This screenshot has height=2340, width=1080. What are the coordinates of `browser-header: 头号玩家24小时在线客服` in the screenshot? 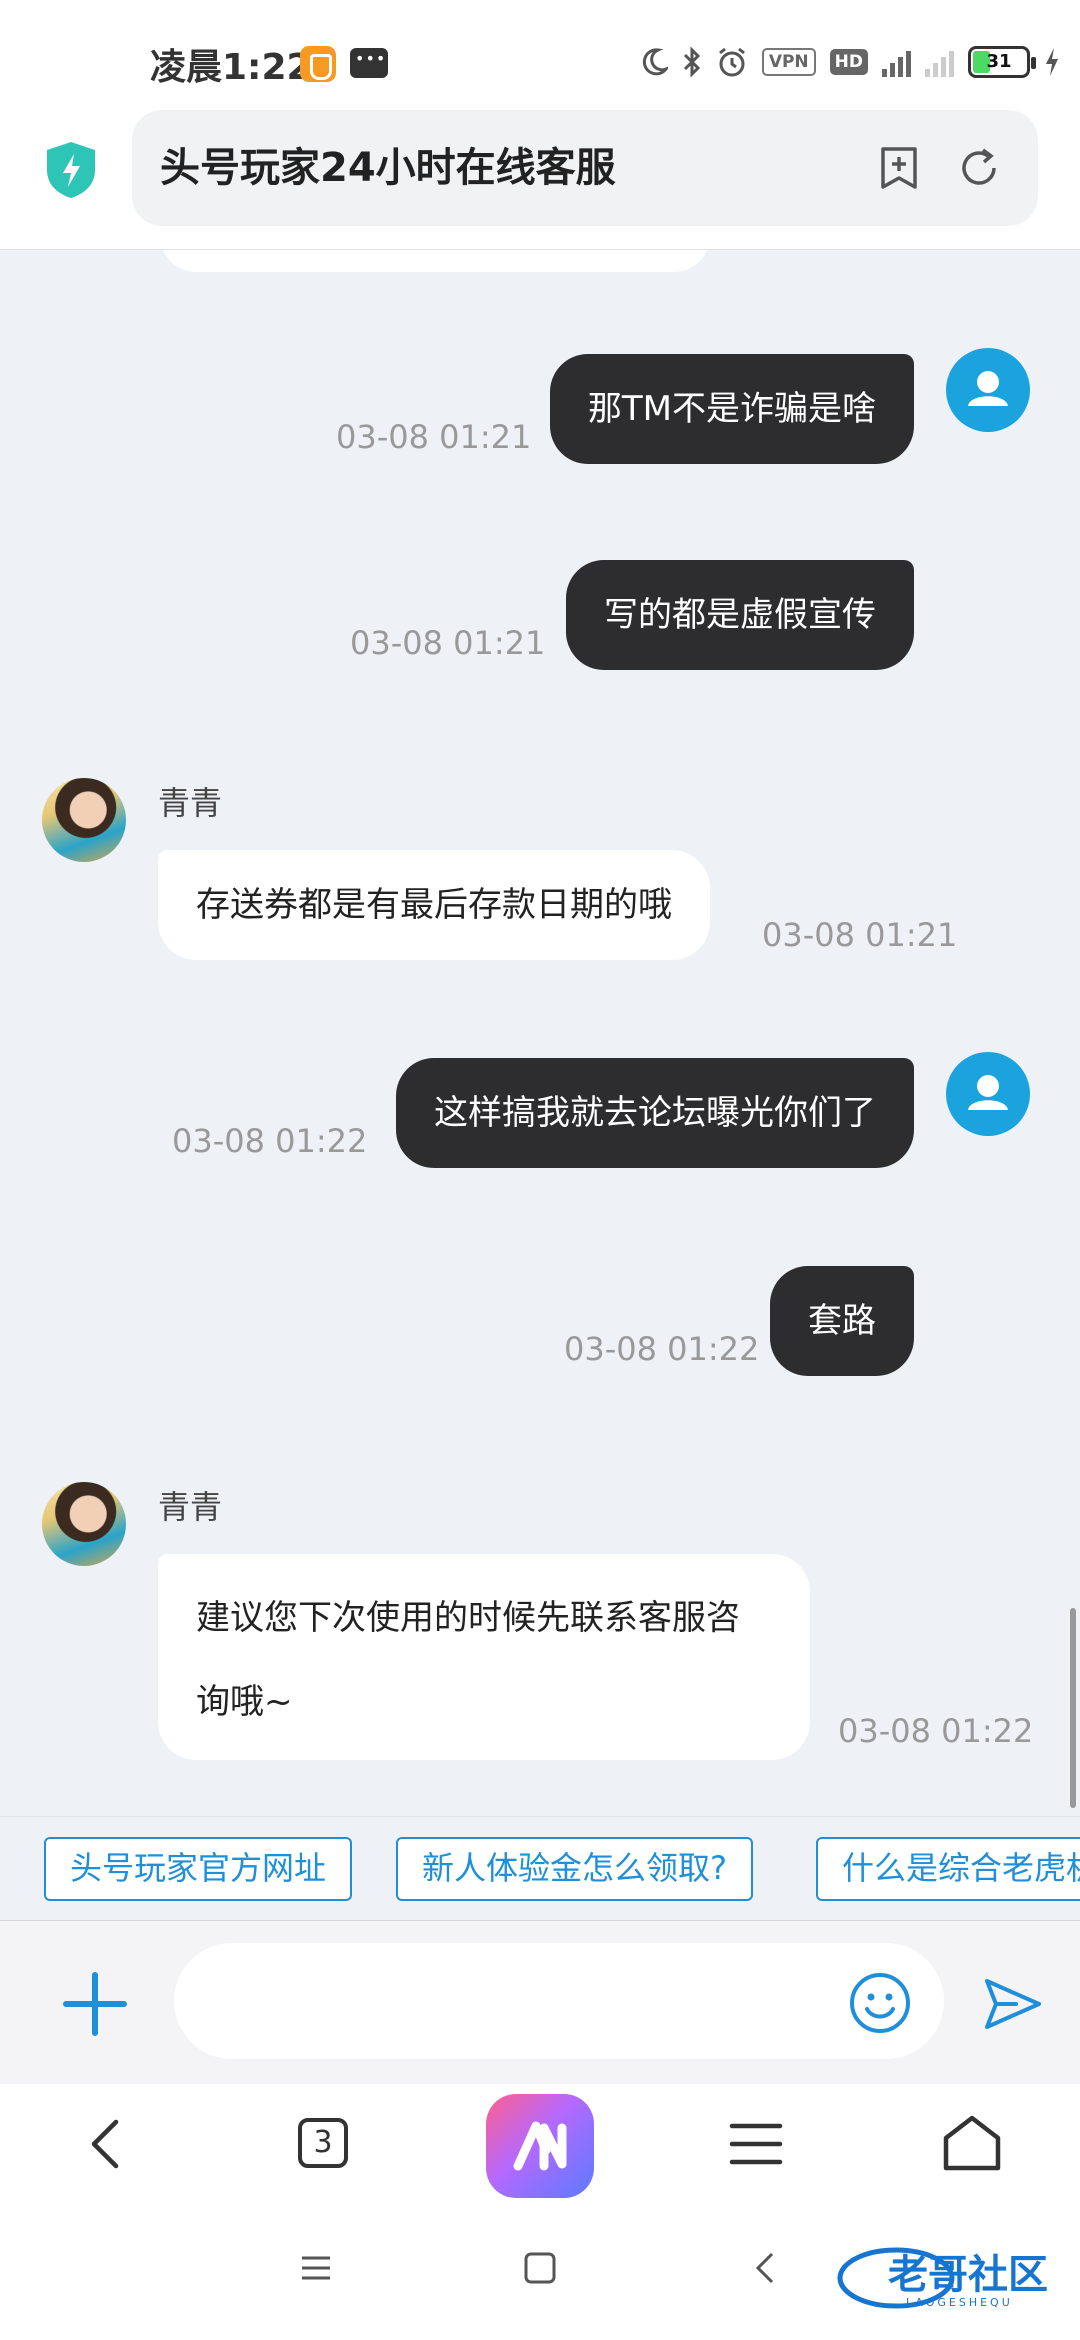 It's located at (540, 180).